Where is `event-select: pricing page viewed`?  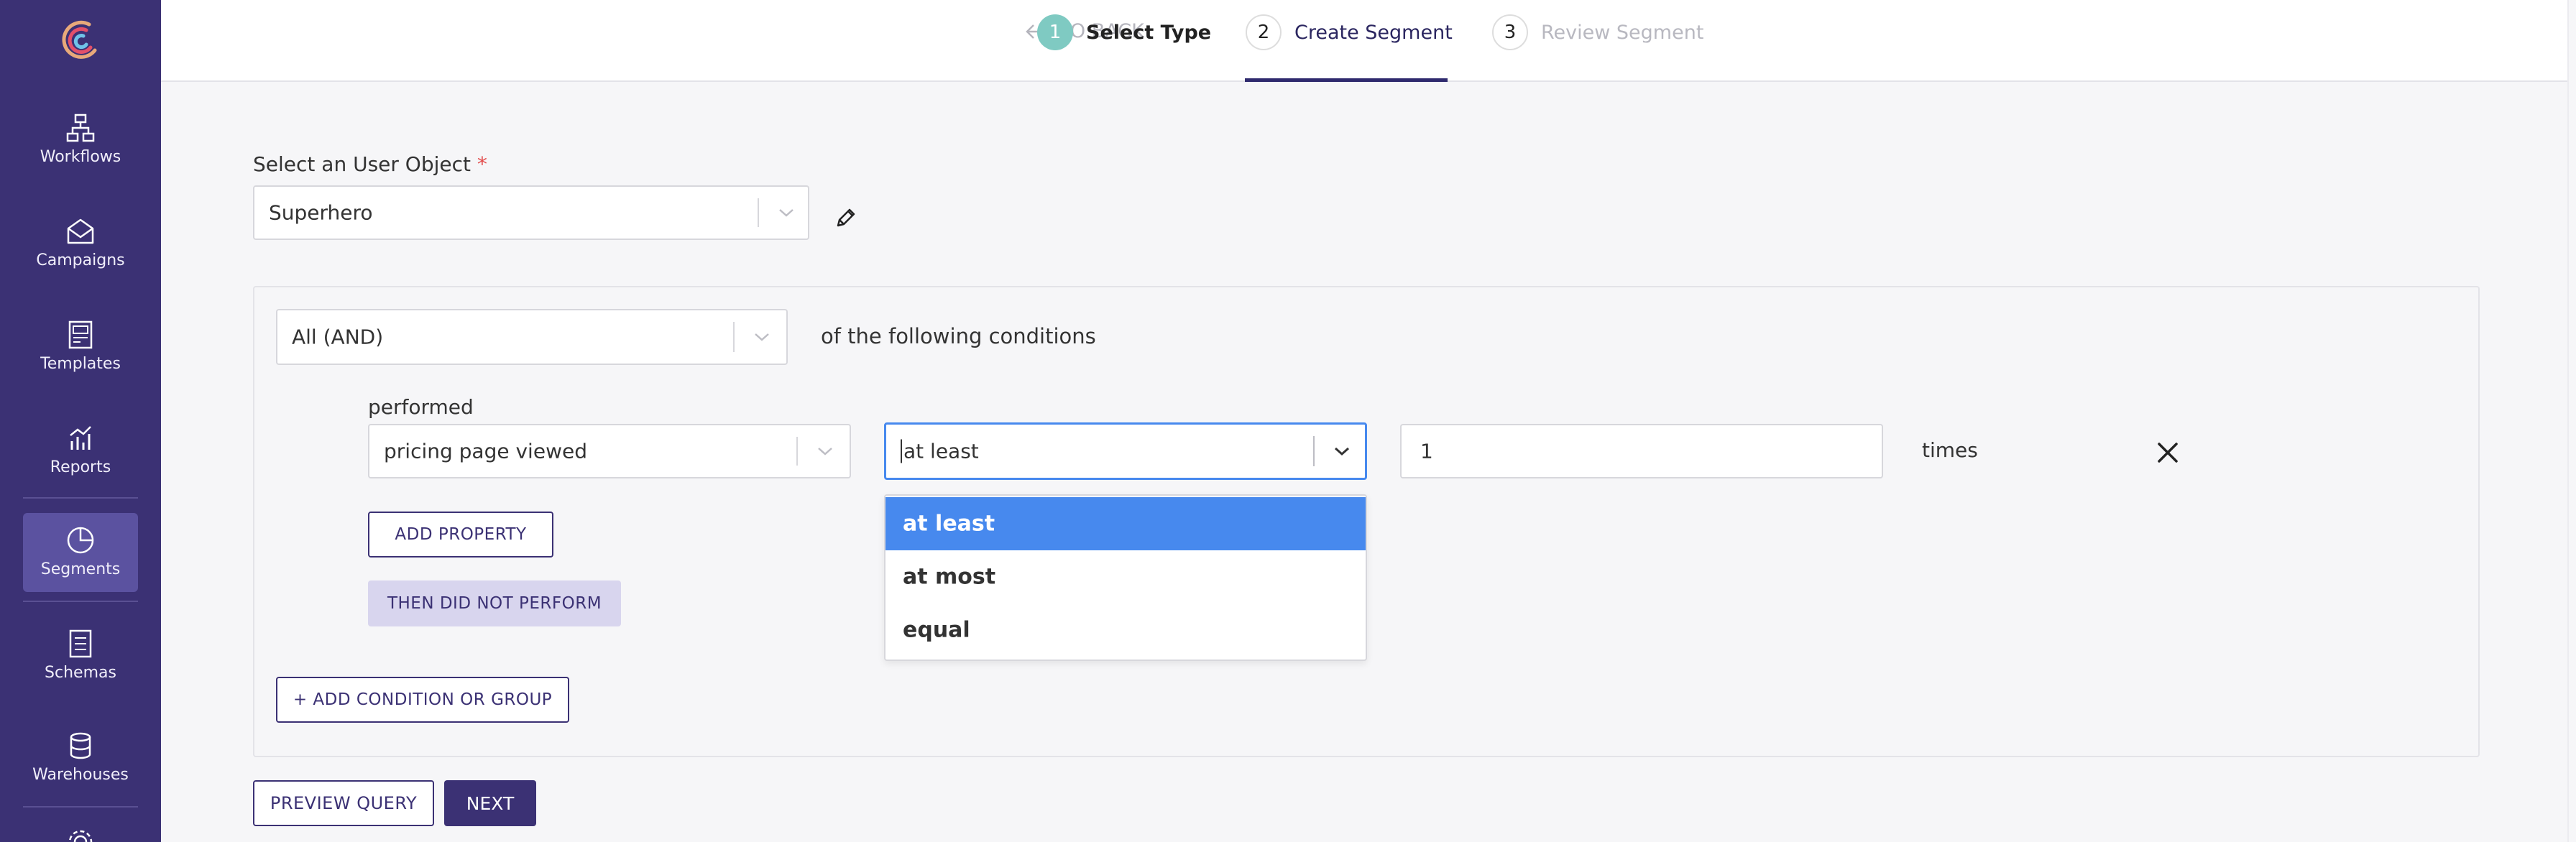
event-select: pricing page viewed is located at coordinates (609, 451).